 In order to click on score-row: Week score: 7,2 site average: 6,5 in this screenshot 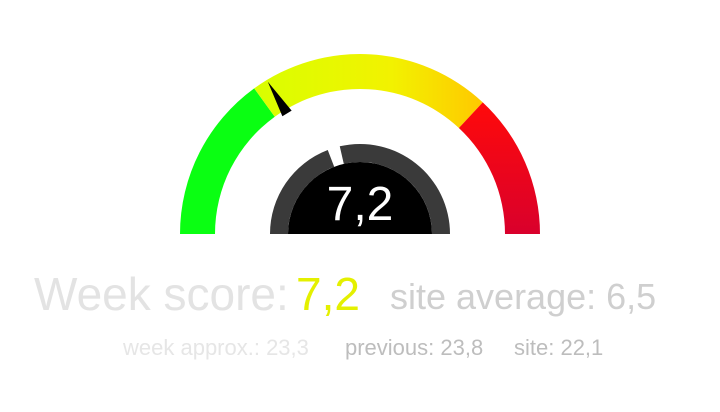, I will do `click(360, 296)`.